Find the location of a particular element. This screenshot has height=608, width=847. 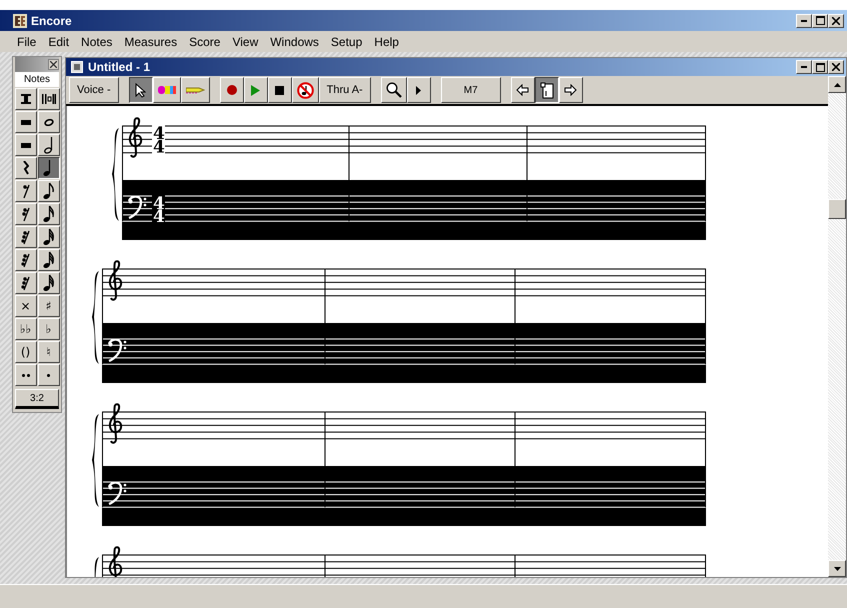

arrow-tool-button is located at coordinates (140, 90).